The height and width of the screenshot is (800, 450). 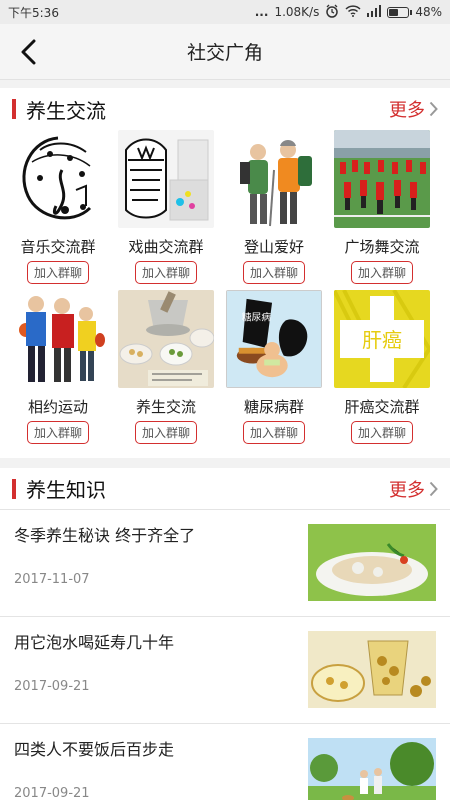 I want to click on network-speed: 1.08K/s, so click(x=297, y=12).